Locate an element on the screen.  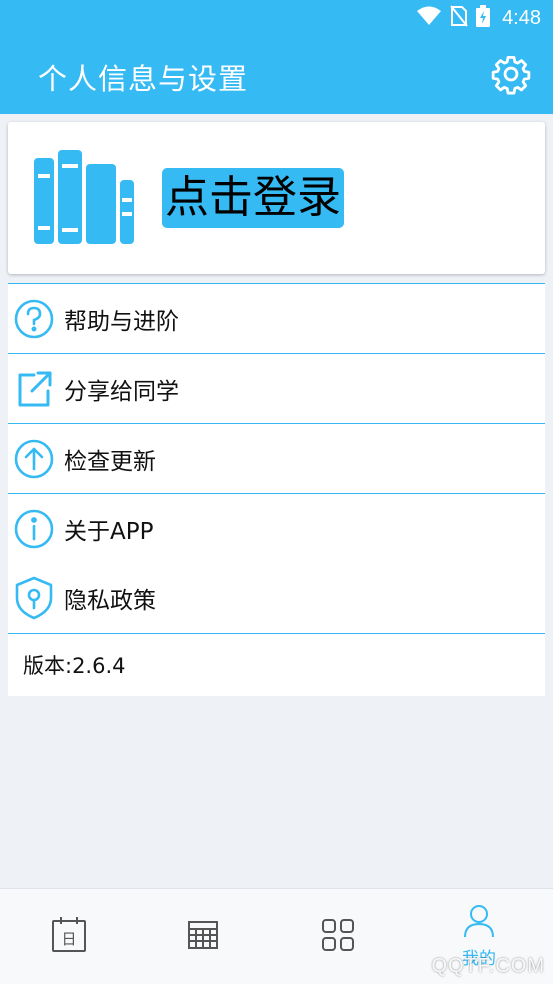
menu-item-about: 关于APP is located at coordinates (276, 528).